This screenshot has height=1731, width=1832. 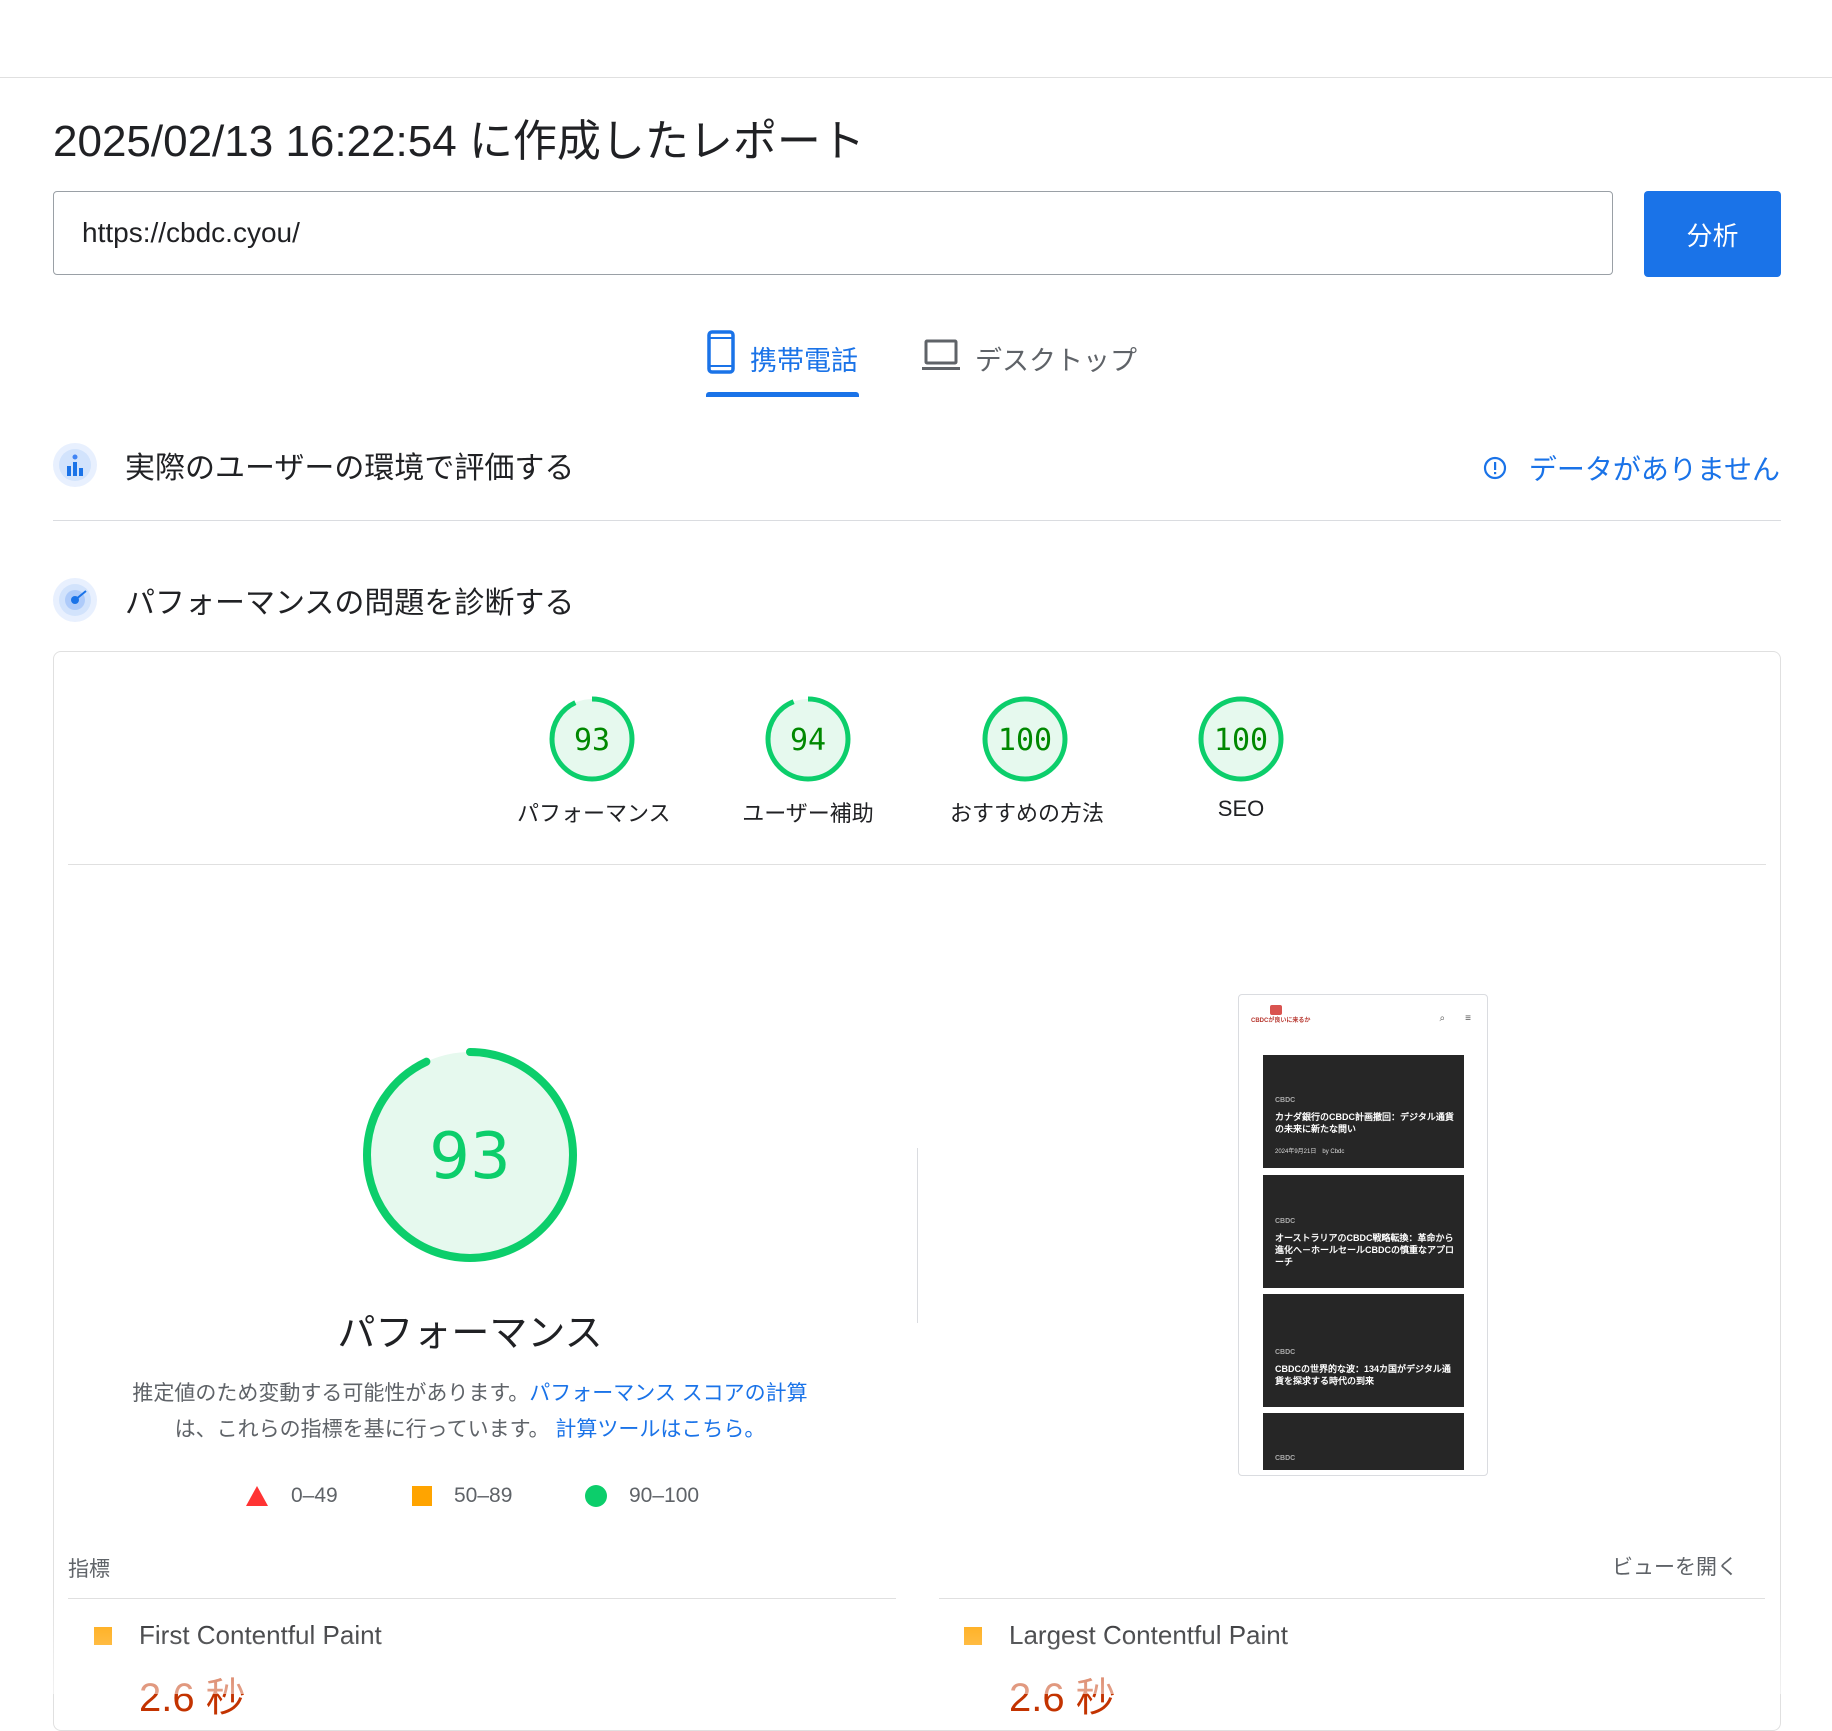 I want to click on tab-mobile: 携帯電話, so click(x=782, y=363).